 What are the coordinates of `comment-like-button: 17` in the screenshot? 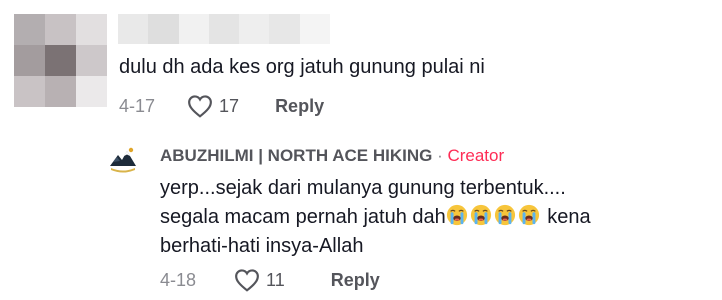 It's located at (213, 106).